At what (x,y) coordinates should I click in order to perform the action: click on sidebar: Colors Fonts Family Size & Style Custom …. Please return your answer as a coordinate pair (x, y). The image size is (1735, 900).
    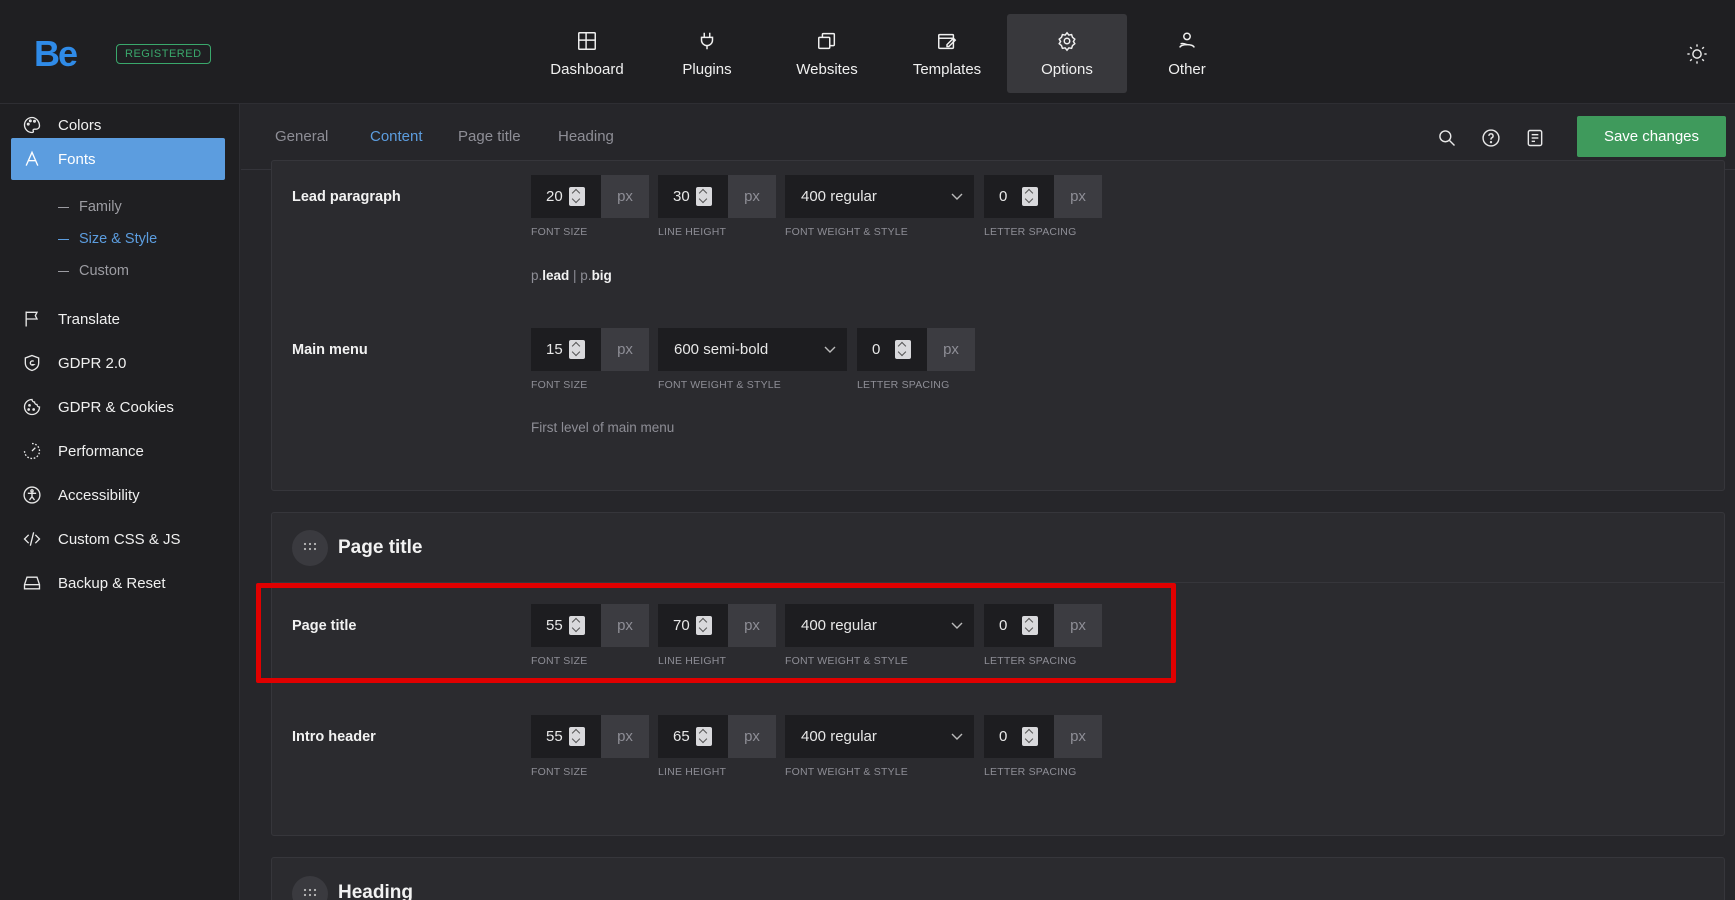
    Looking at the image, I should click on (120, 502).